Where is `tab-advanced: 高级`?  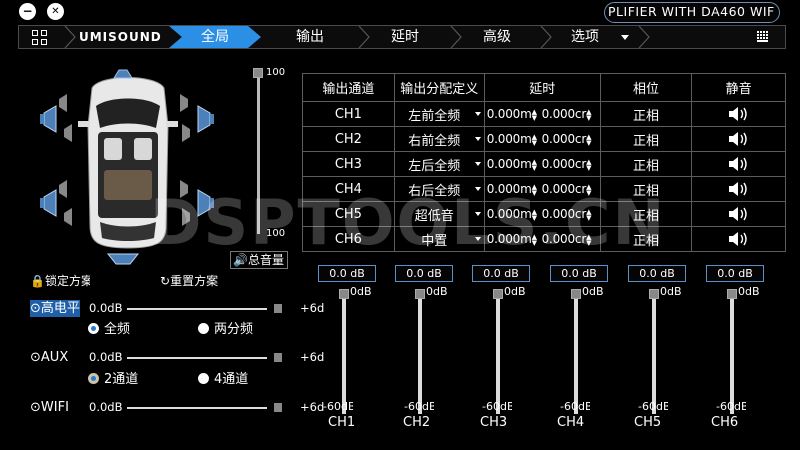 tab-advanced: 高级 is located at coordinates (497, 37).